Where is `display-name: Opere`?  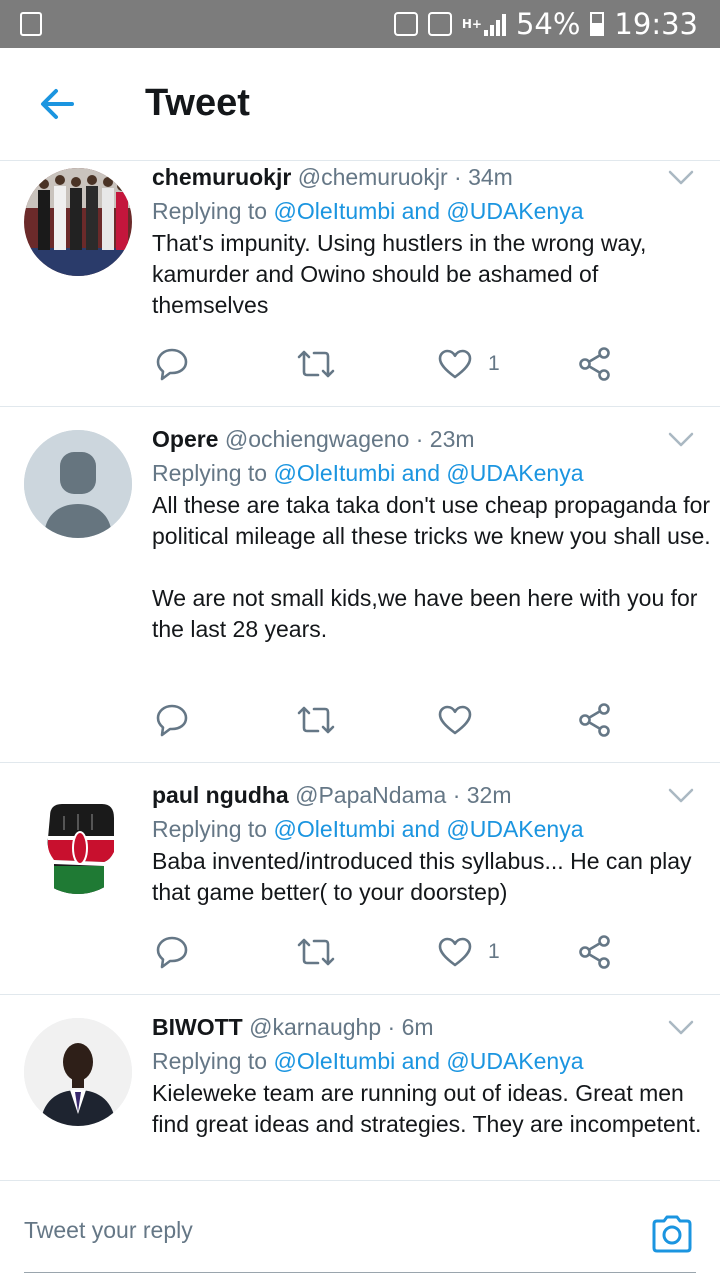 display-name: Opere is located at coordinates (185, 439).